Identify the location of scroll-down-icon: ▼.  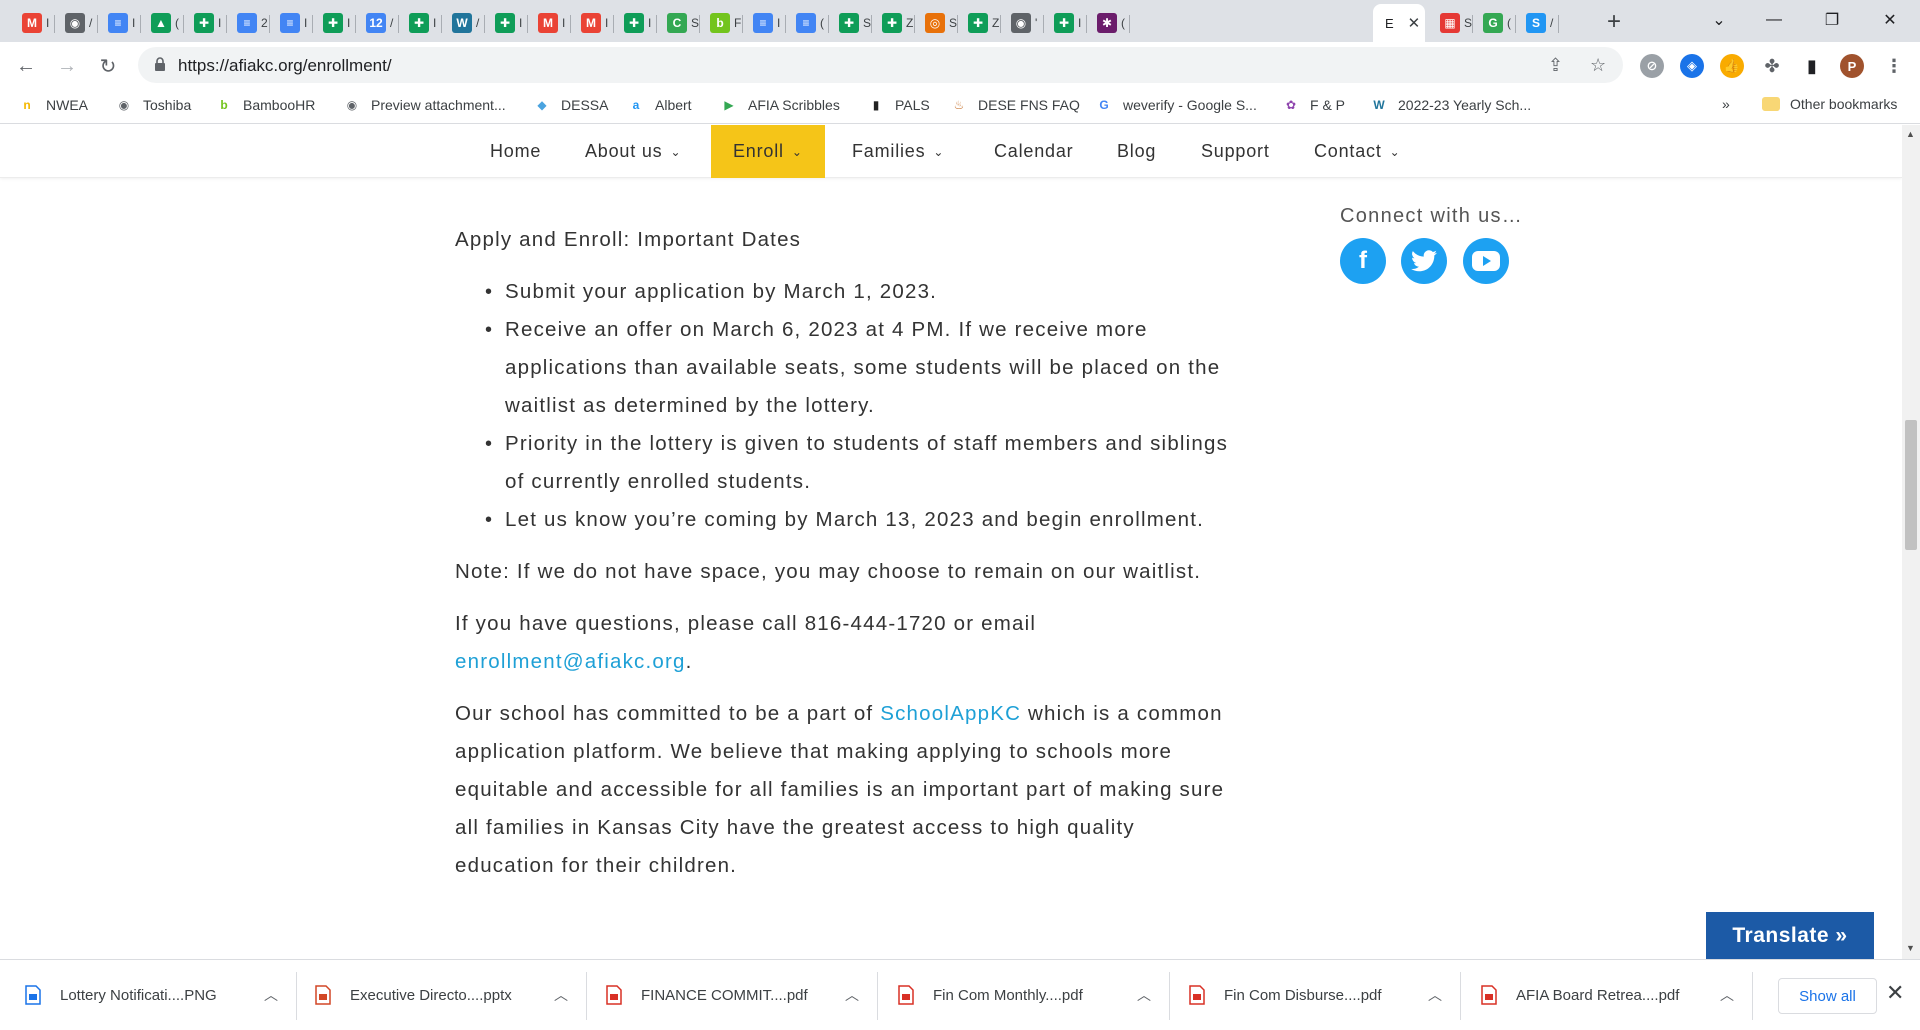
(1910, 948).